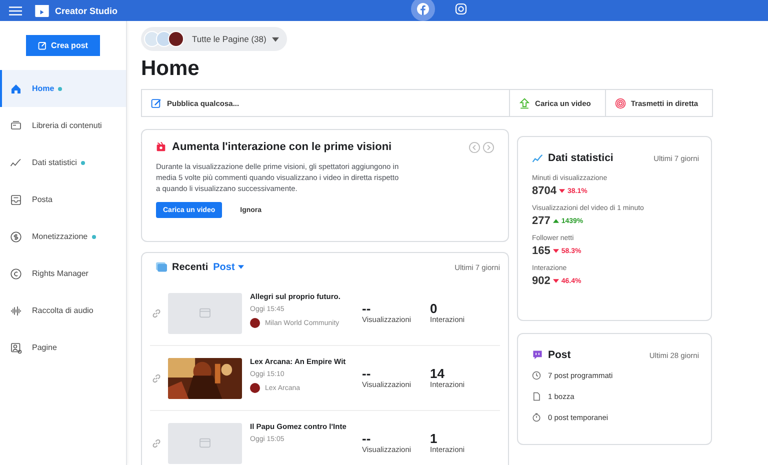 The width and height of the screenshot is (768, 465). What do you see at coordinates (63, 199) in the screenshot?
I see `sidebar-item: Posta` at bounding box center [63, 199].